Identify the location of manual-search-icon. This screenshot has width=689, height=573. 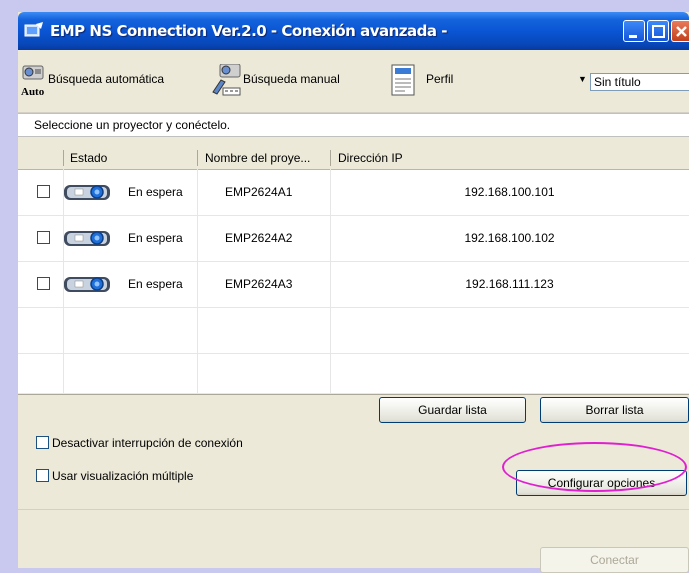
(226, 80).